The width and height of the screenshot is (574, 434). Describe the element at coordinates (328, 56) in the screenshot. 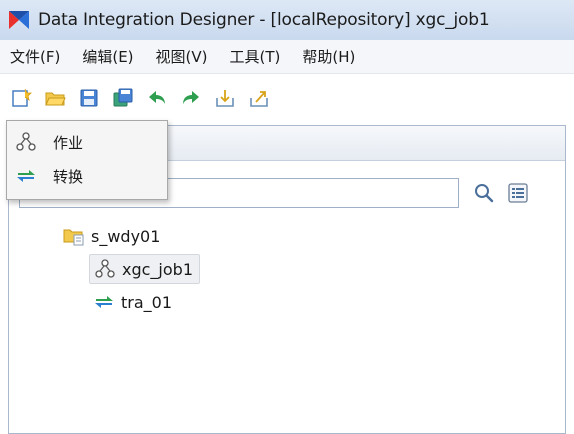

I see `menu-help: 帮助(H)` at that location.